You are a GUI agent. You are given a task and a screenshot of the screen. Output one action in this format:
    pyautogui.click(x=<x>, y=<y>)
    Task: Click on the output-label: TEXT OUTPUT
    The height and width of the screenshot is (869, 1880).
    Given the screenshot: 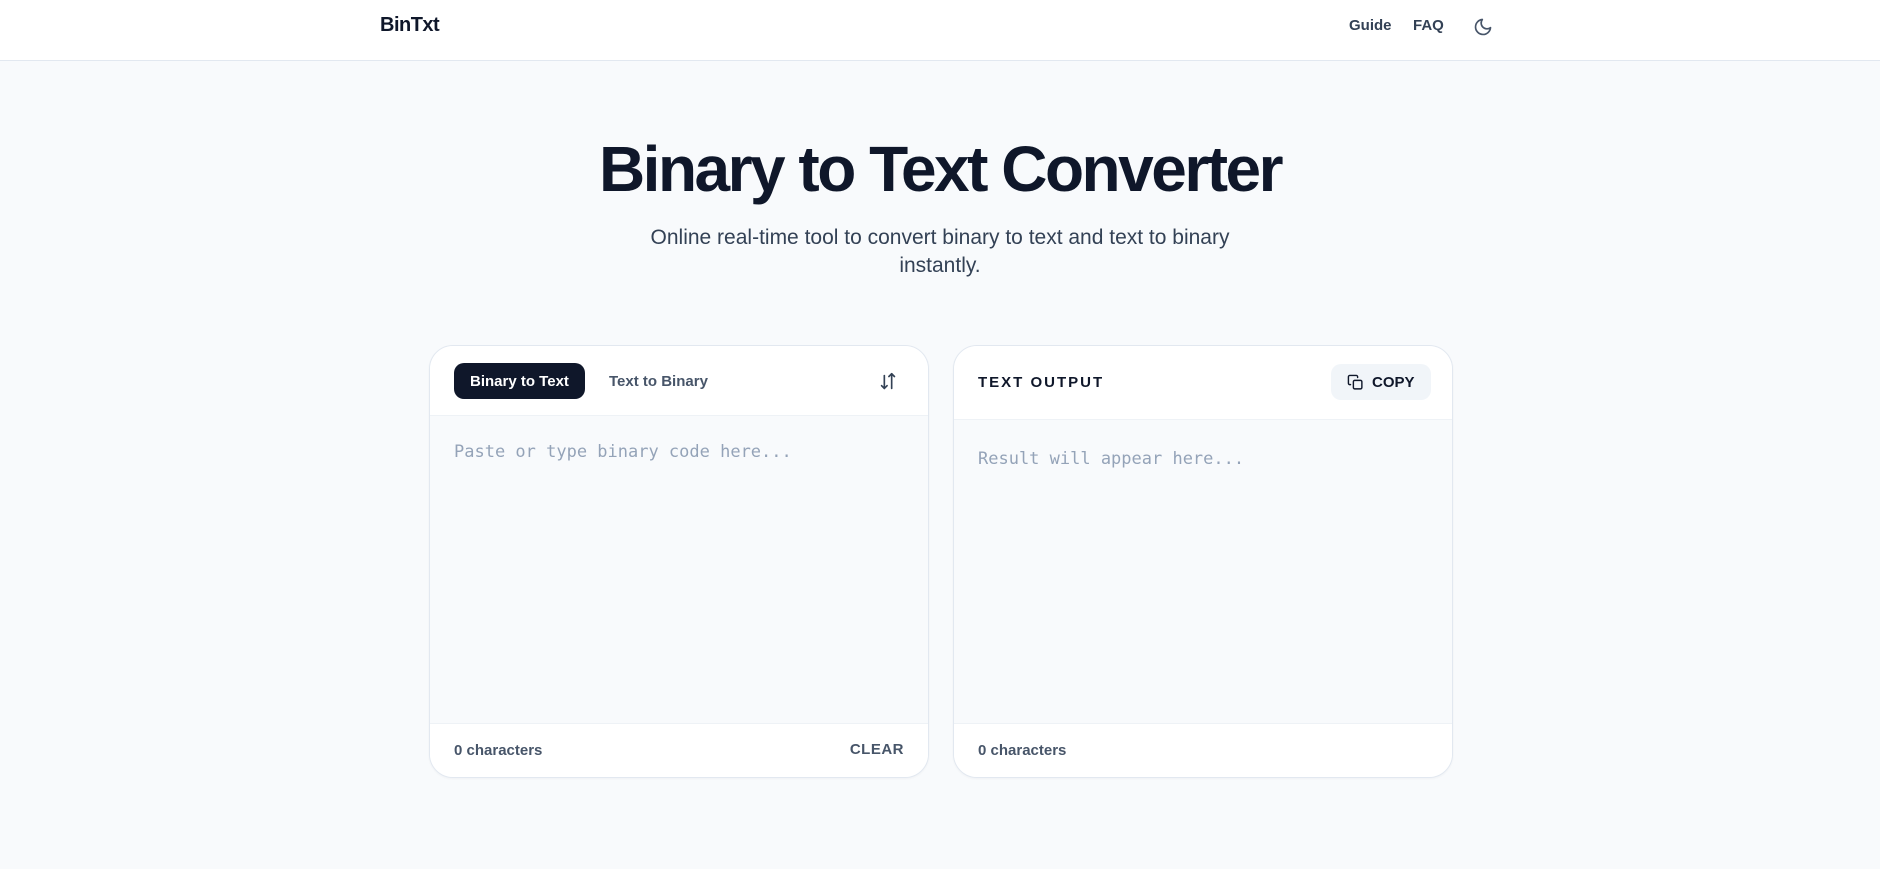 What is the action you would take?
    pyautogui.click(x=1041, y=382)
    